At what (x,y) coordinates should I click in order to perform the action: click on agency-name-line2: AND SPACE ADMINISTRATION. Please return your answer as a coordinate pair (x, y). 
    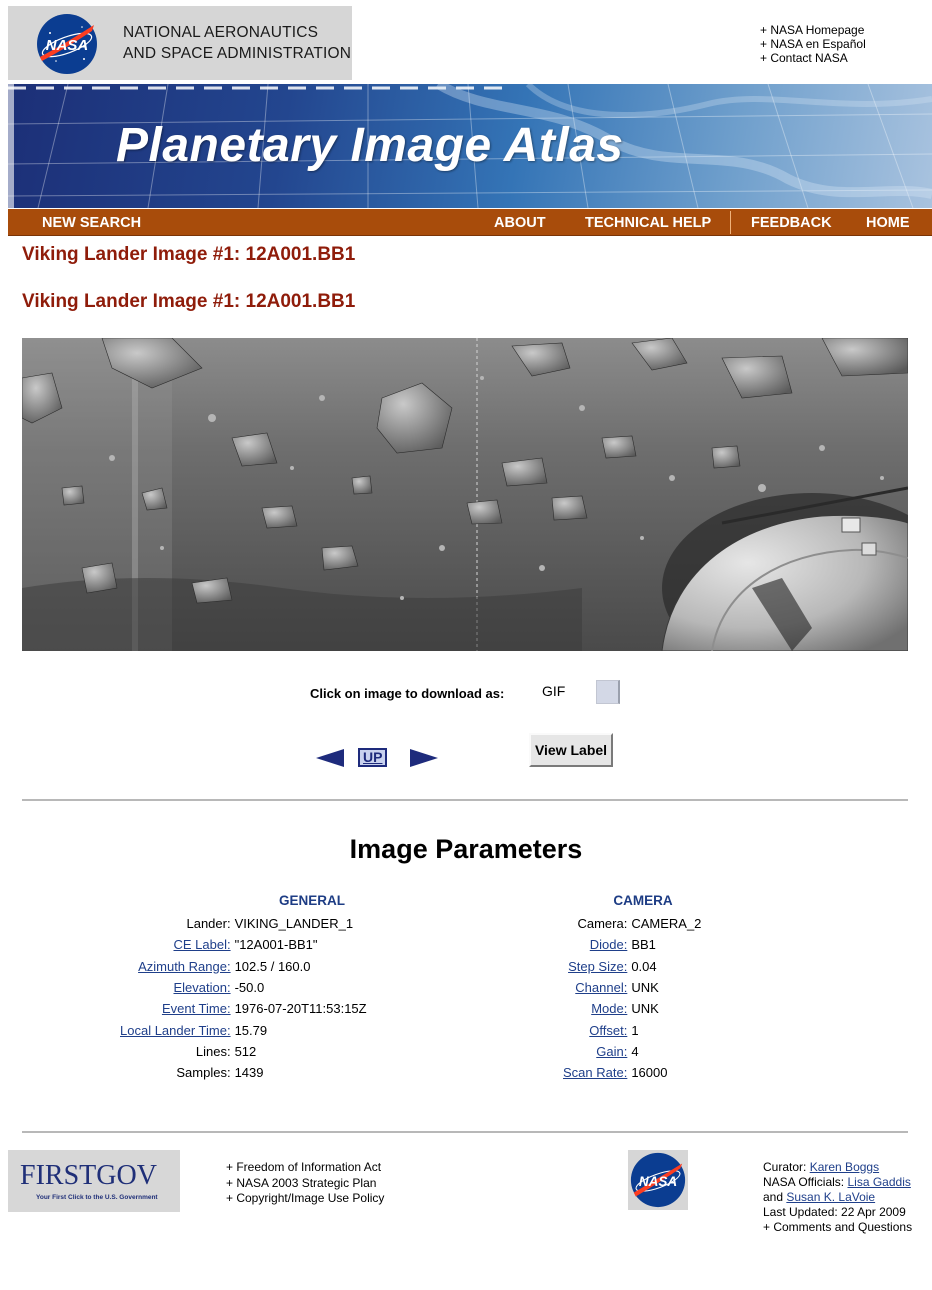
    Looking at the image, I should click on (237, 53).